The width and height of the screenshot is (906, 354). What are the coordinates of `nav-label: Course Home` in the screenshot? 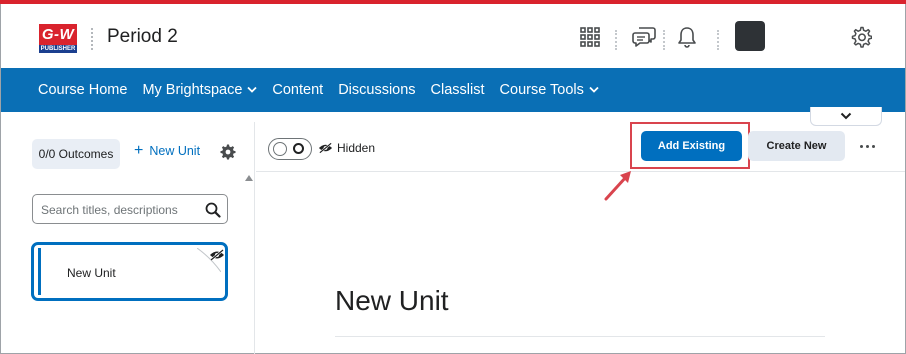 It's located at (83, 90).